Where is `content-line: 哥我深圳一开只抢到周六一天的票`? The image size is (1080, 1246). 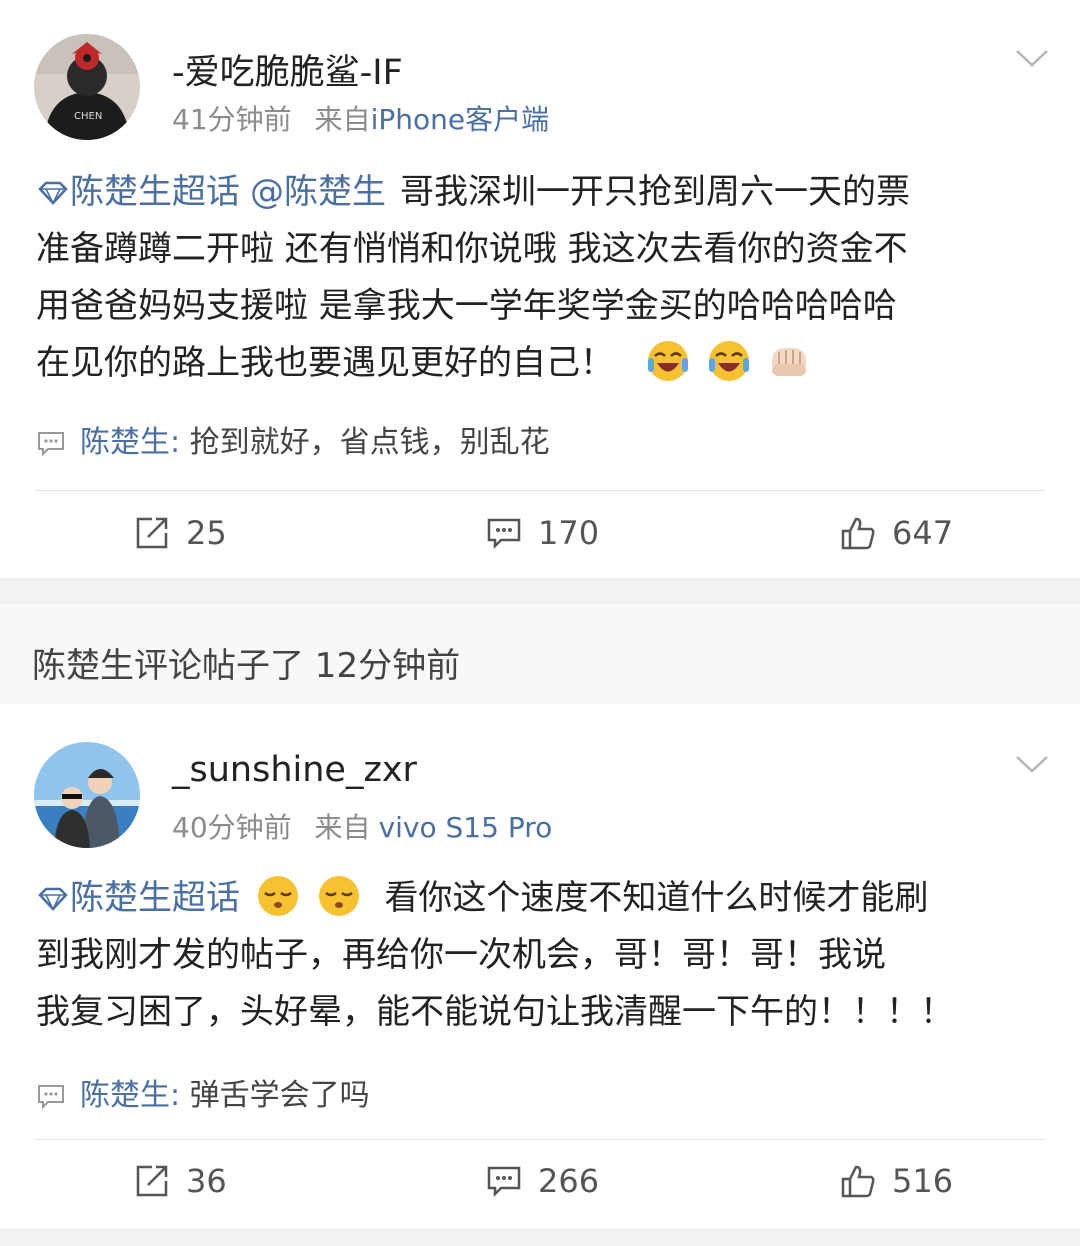
content-line: 哥我深圳一开只抢到周六一天的票 is located at coordinates (655, 192).